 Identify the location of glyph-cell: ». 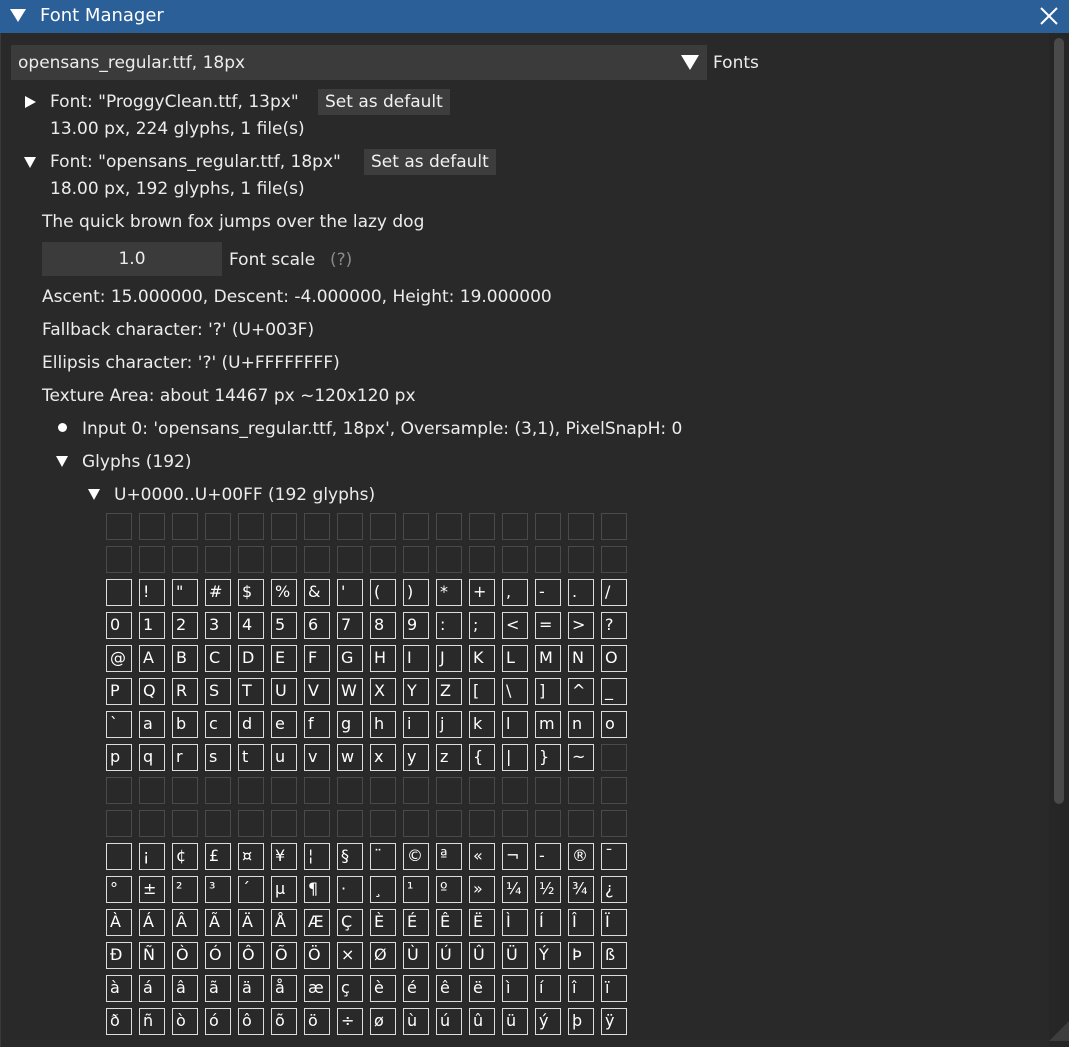
(482, 889).